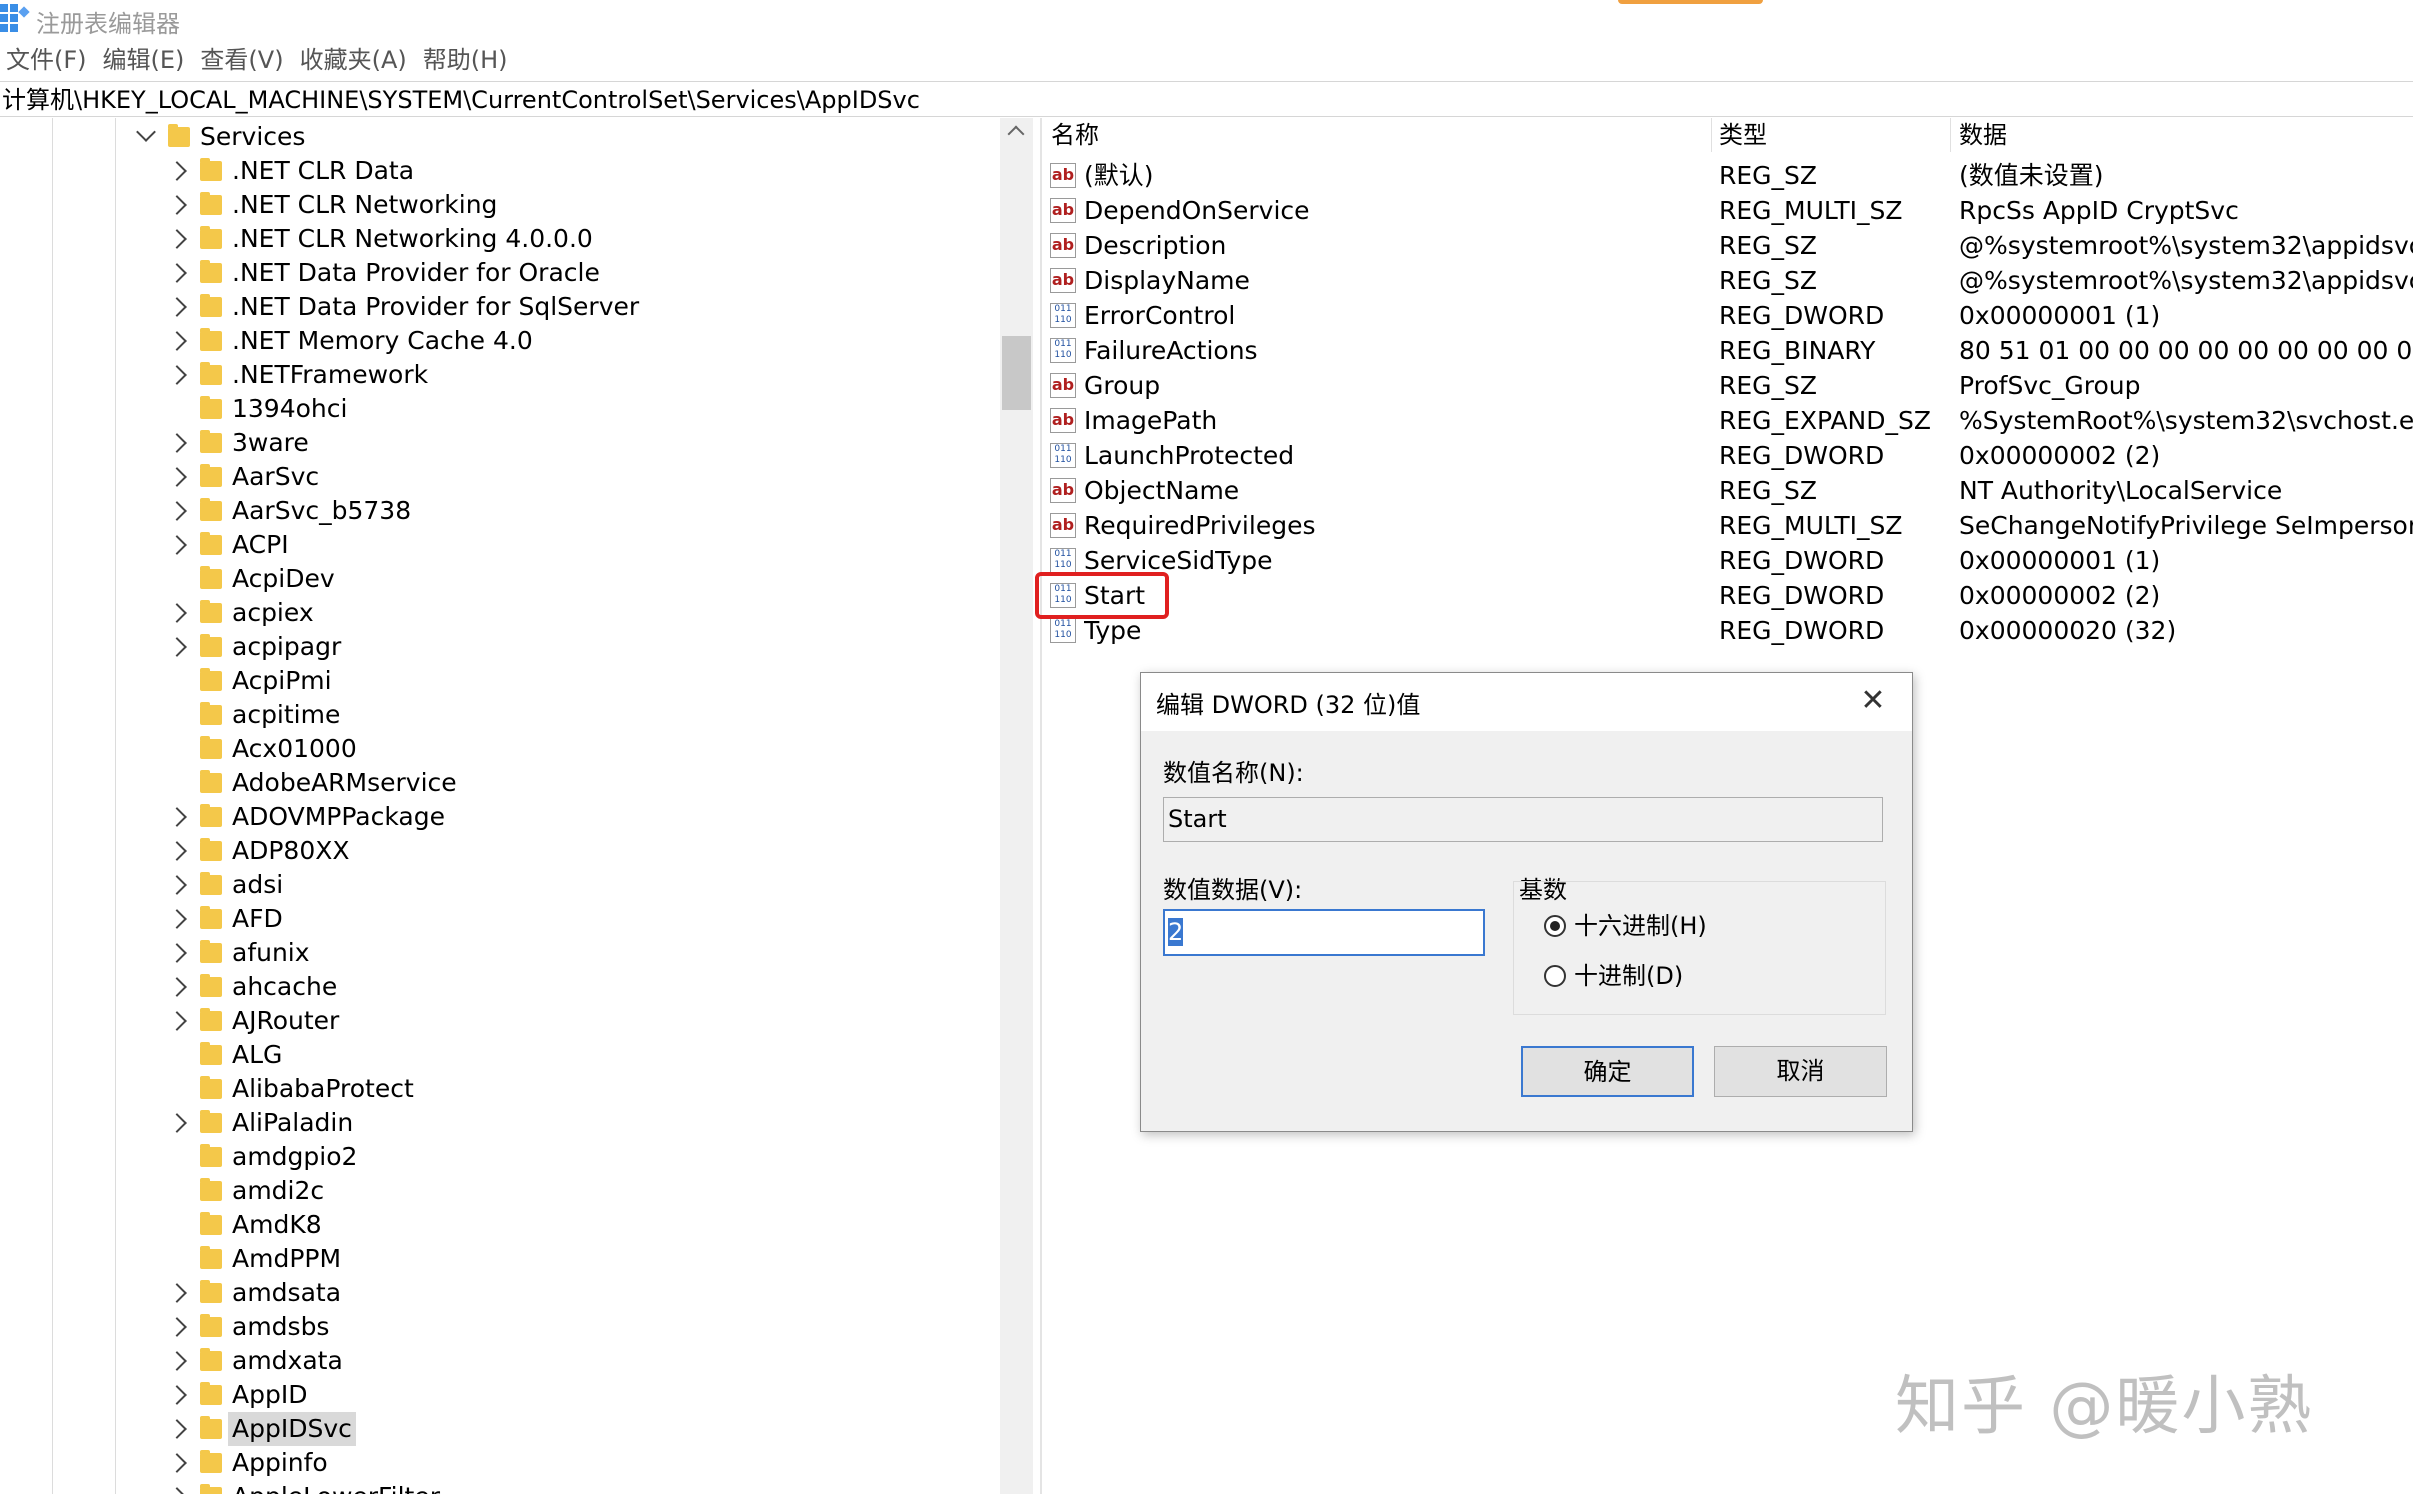 This screenshot has height=1494, width=2413. Describe the element at coordinates (495, 205) in the screenshot. I see `tree-item: .NET CLR Networking` at that location.